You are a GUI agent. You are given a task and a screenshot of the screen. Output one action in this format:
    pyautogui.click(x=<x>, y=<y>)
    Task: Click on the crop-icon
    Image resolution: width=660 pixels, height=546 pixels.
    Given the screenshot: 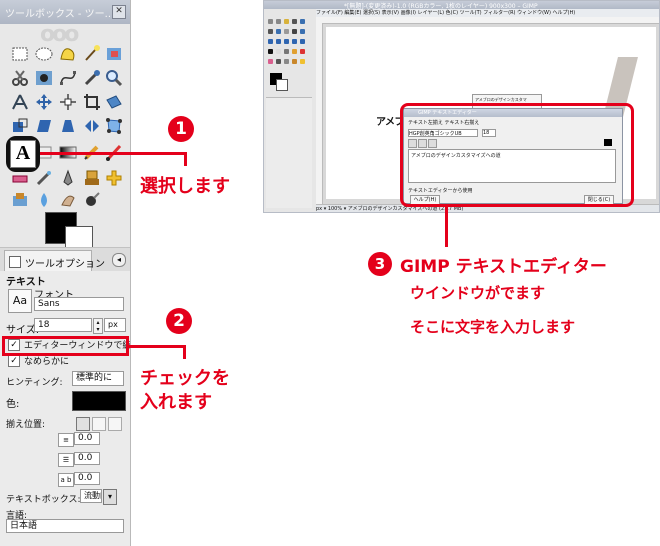 What is the action you would take?
    pyautogui.click(x=92, y=102)
    